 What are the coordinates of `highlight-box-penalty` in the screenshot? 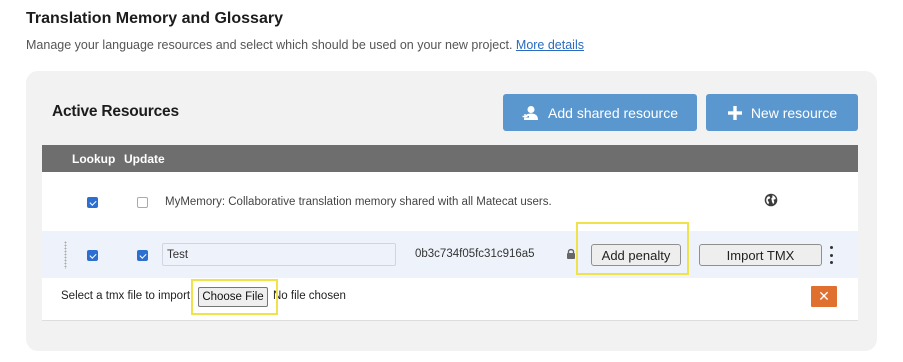 It's located at (632, 248).